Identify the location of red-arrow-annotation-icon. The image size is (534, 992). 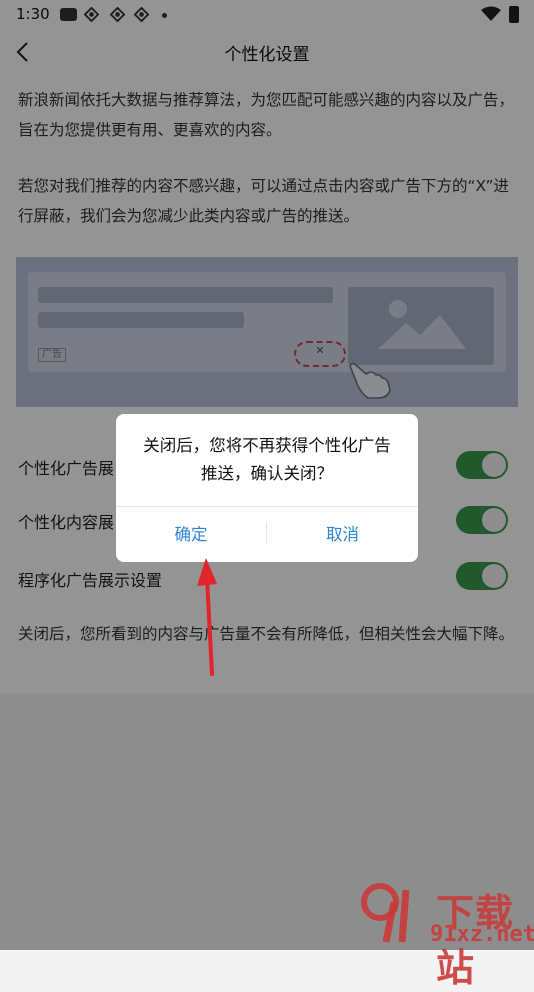
(207, 617).